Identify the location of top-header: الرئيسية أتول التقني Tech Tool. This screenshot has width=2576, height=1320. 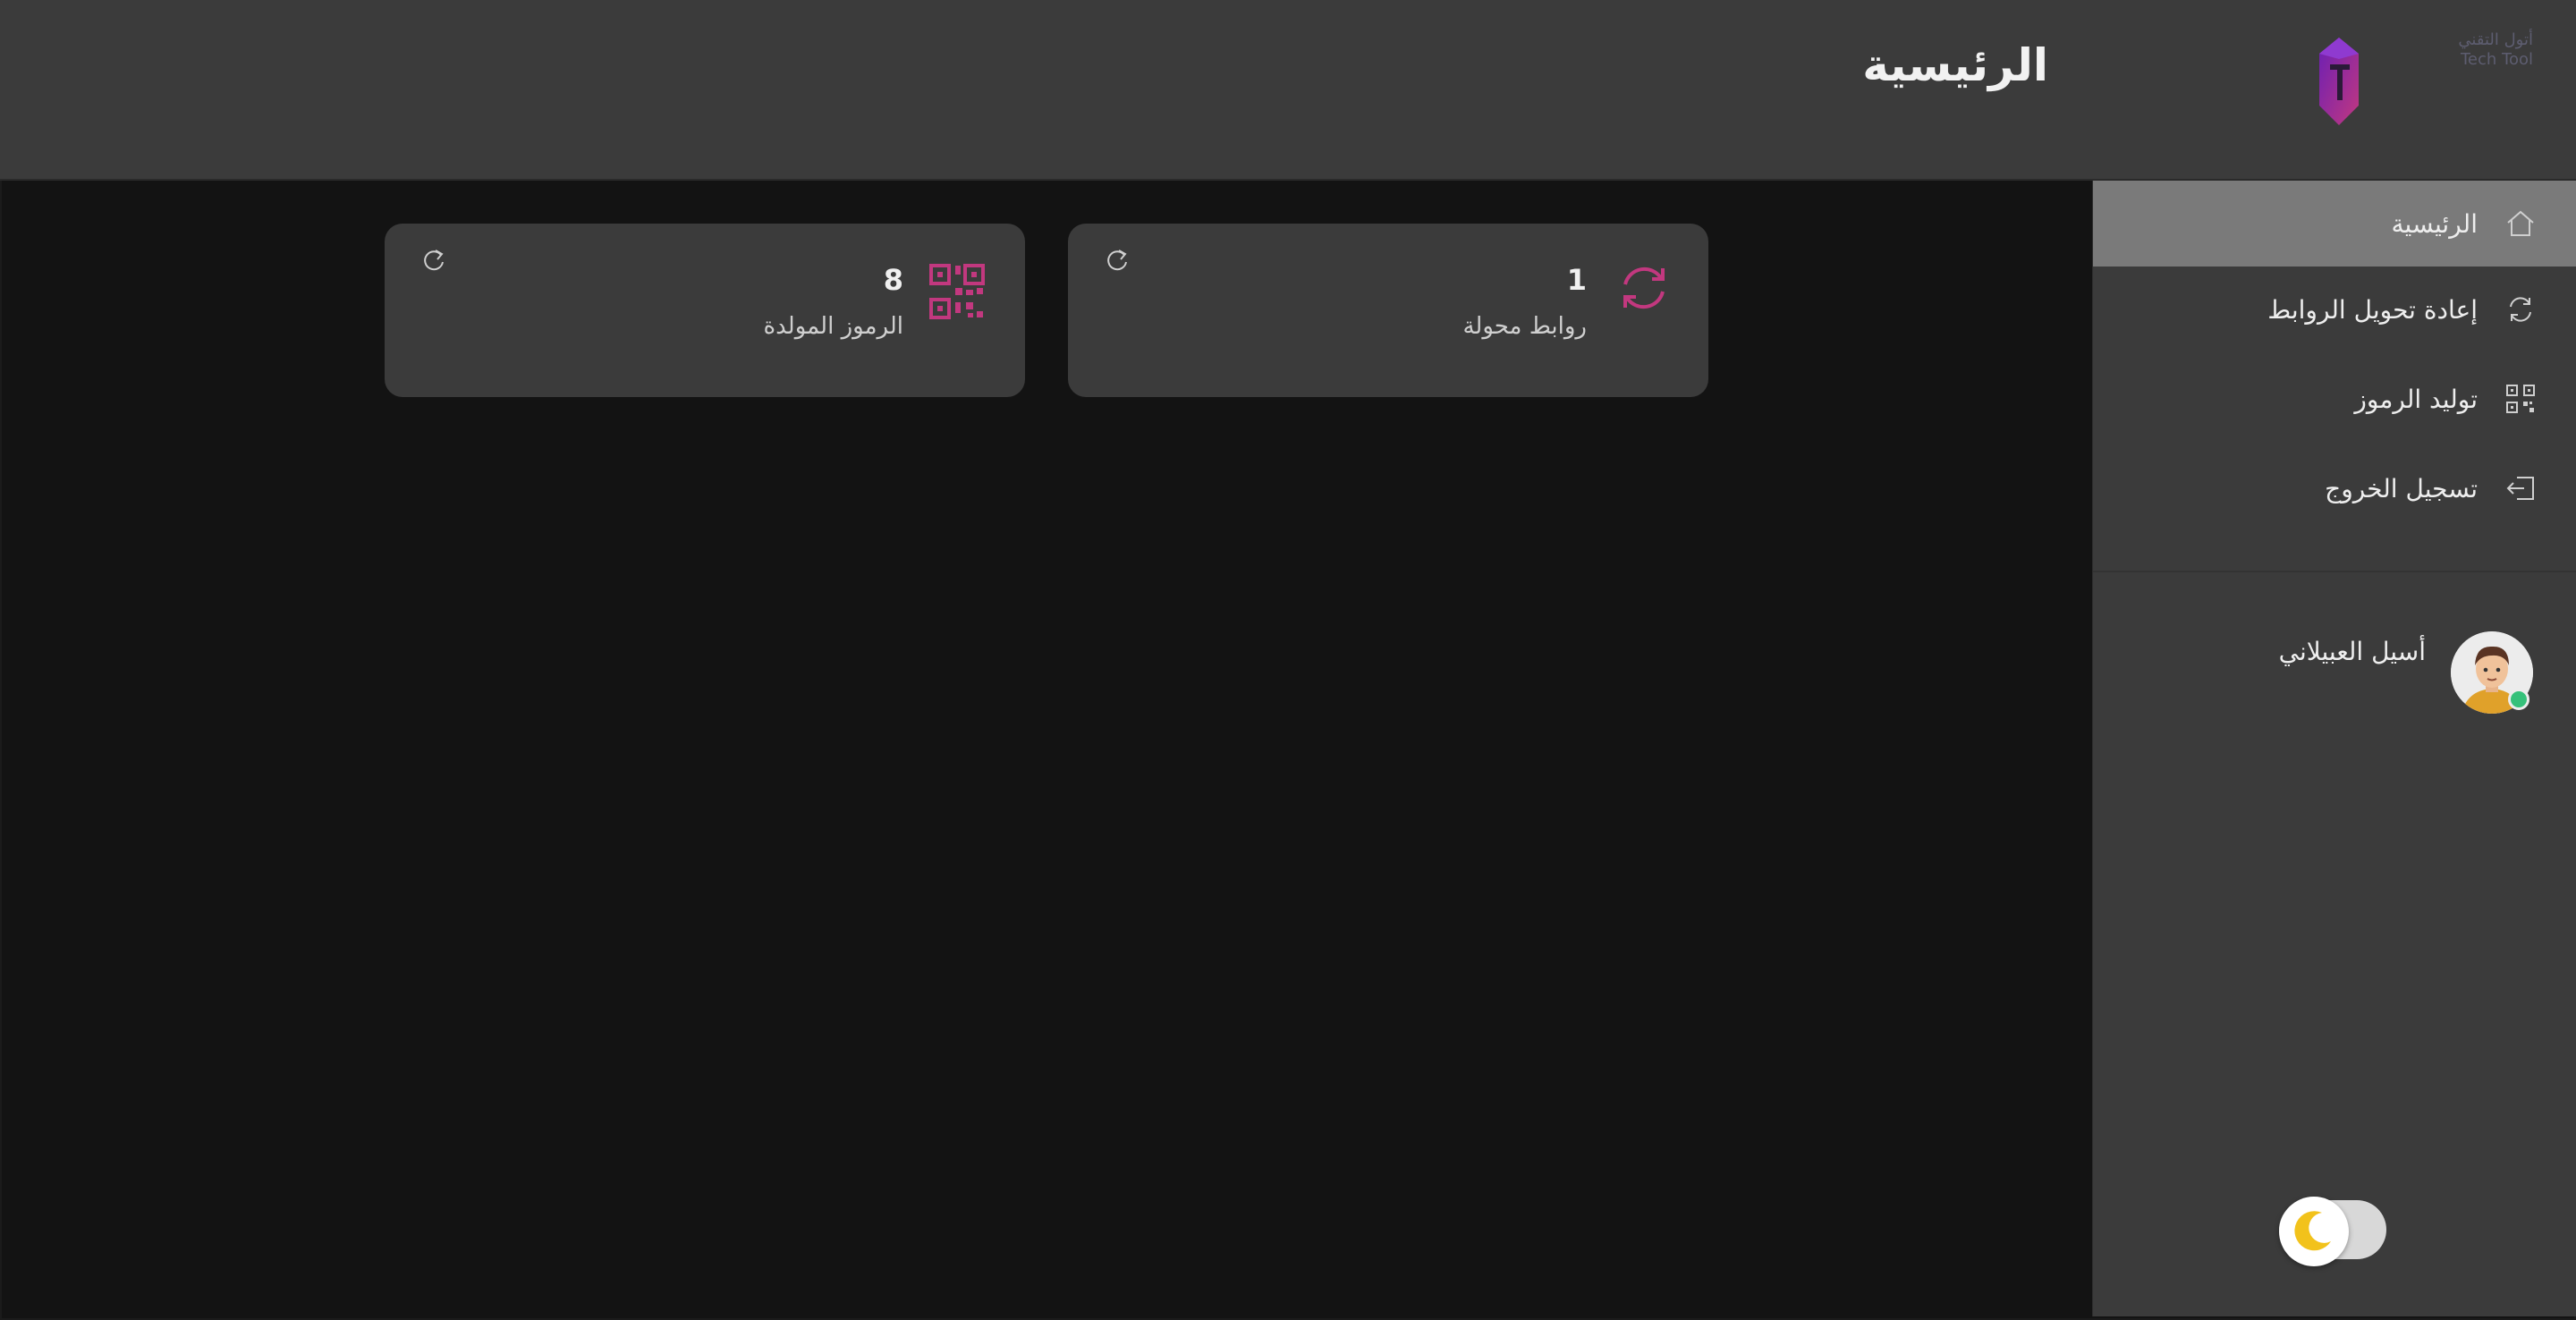
(1288, 90).